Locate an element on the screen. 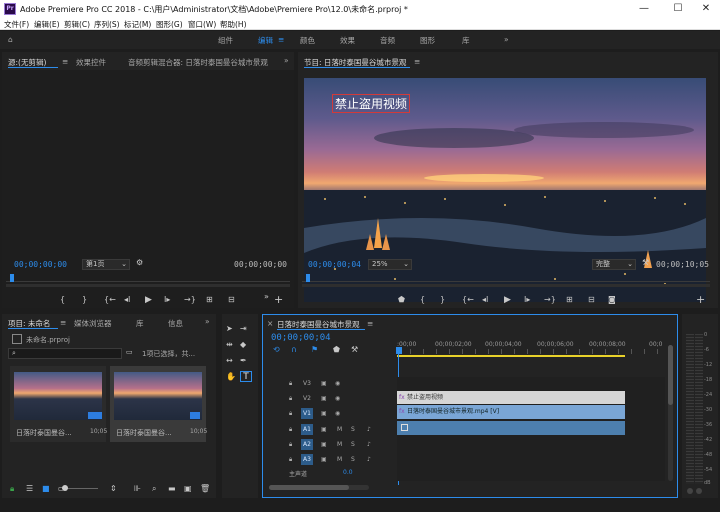  play-icon: ▶ is located at coordinates (507, 300).